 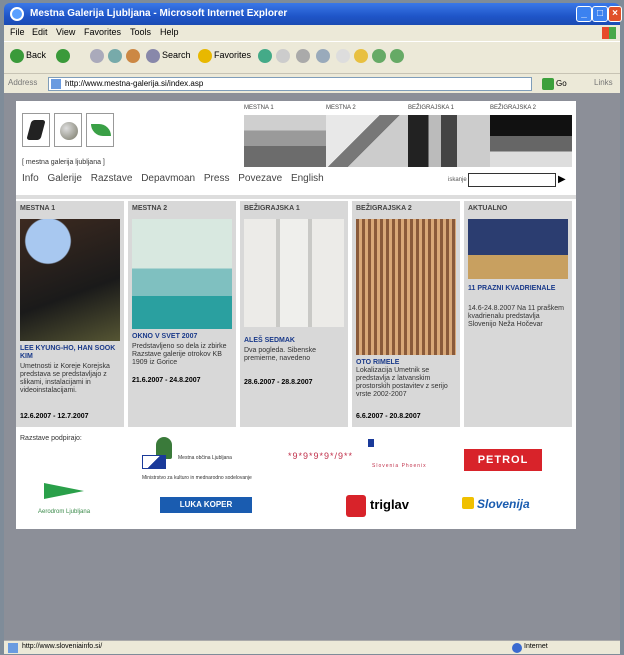 What do you see at coordinates (512, 180) in the screenshot?
I see `search-input` at bounding box center [512, 180].